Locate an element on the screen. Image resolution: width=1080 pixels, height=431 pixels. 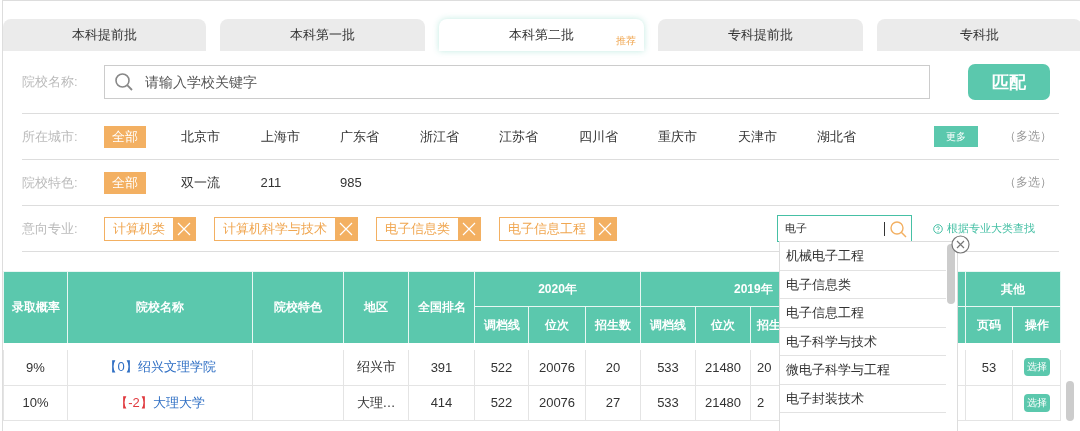
help-icon is located at coordinates (938, 228).